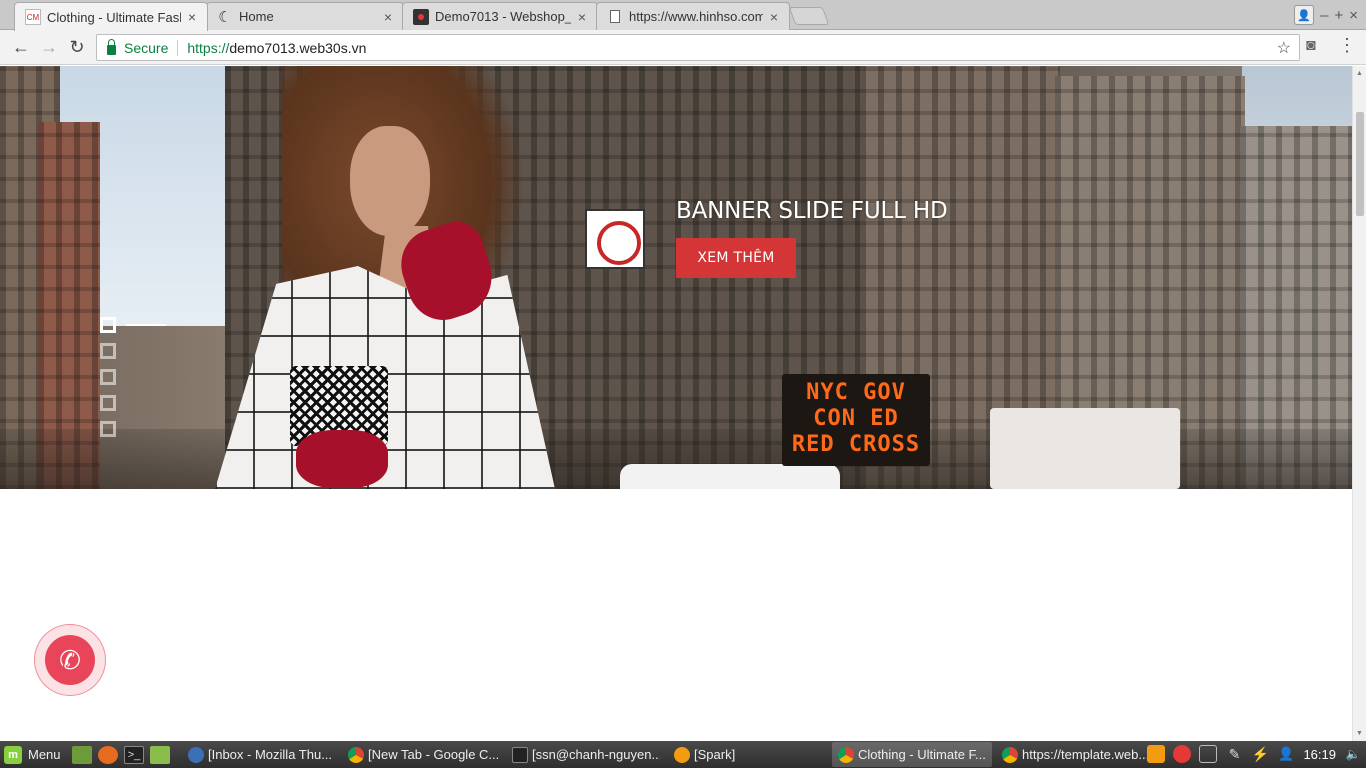 Image resolution: width=1366 pixels, height=768 pixels. What do you see at coordinates (615, 239) in the screenshot?
I see `no-left-turn-sign` at bounding box center [615, 239].